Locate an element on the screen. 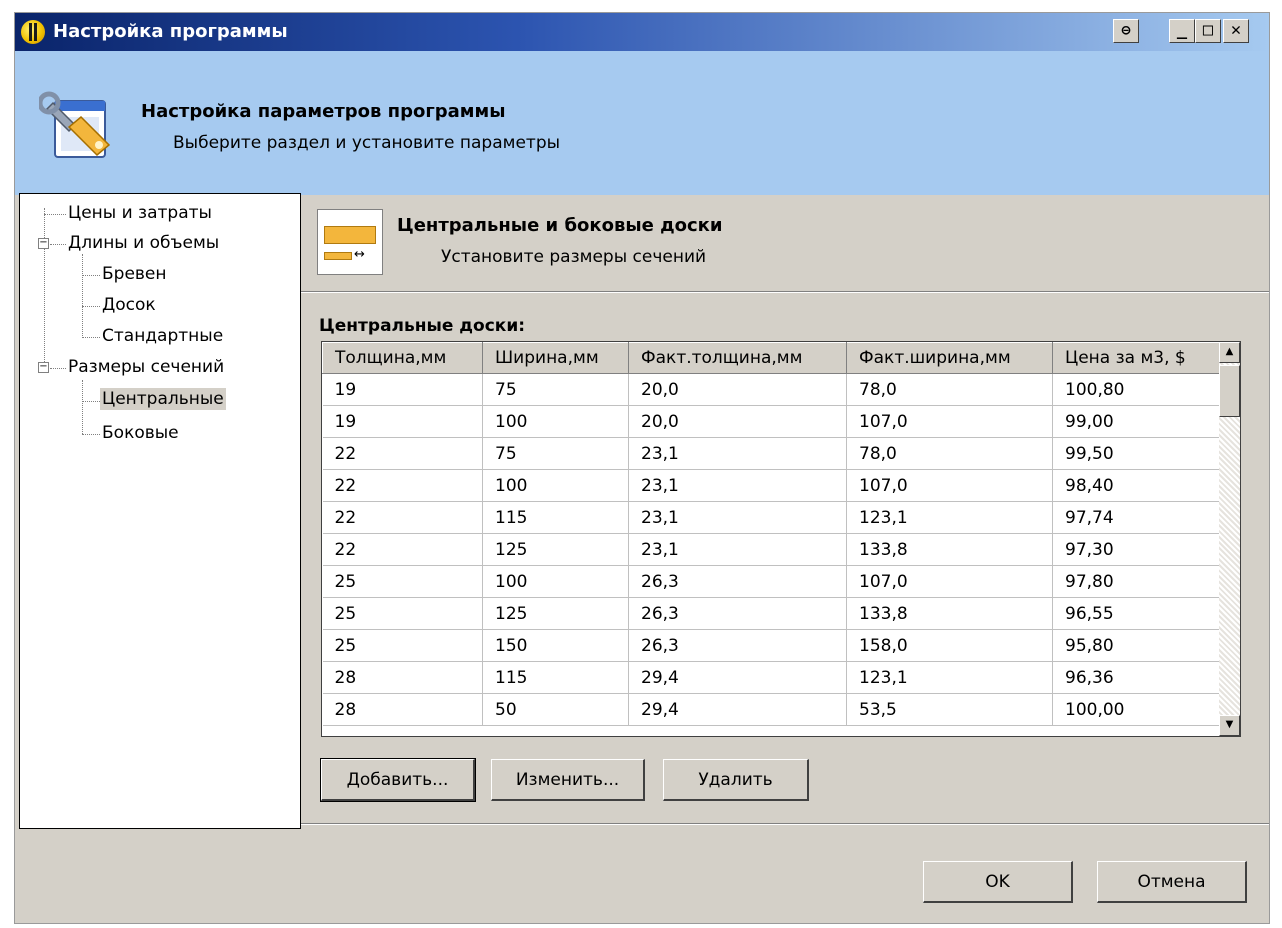 Image resolution: width=1282 pixels, height=928 pixels. table-row: 28 50 29,4 53,5 100,00 is located at coordinates (771, 709).